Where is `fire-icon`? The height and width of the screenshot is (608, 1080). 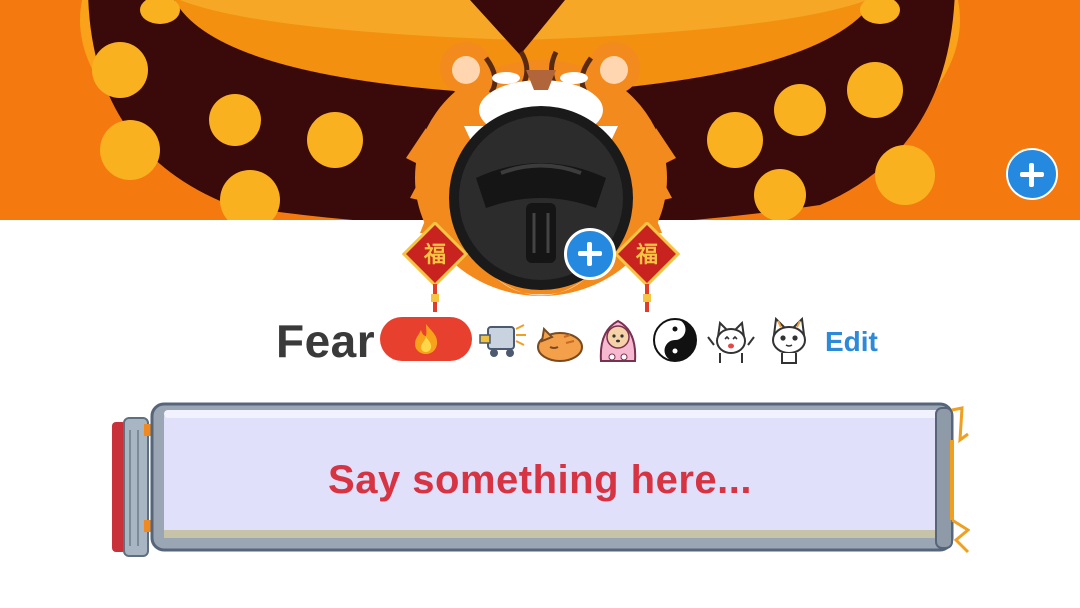 fire-icon is located at coordinates (426, 339).